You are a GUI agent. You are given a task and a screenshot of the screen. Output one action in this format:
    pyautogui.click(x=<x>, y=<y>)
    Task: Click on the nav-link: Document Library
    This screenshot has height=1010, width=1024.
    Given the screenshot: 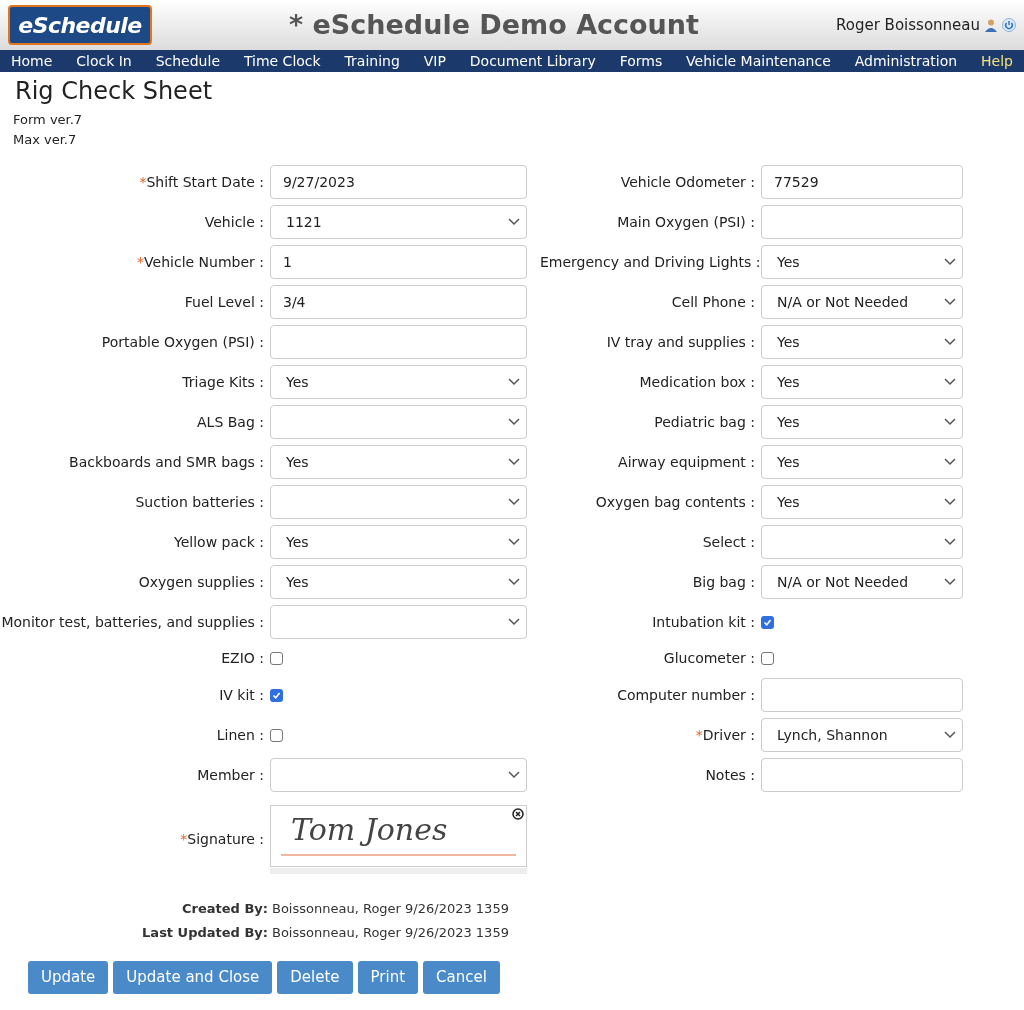 What is the action you would take?
    pyautogui.click(x=532, y=61)
    